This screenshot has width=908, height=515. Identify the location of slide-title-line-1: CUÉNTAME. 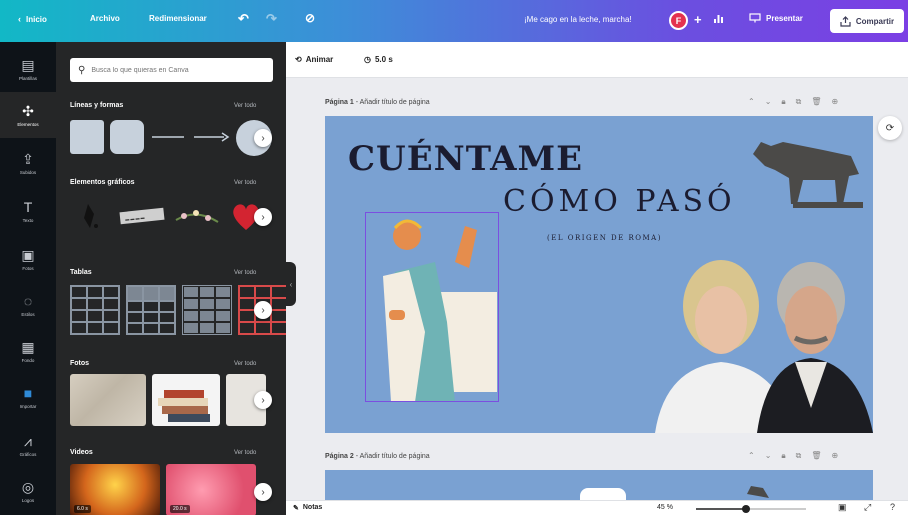
(465, 159).